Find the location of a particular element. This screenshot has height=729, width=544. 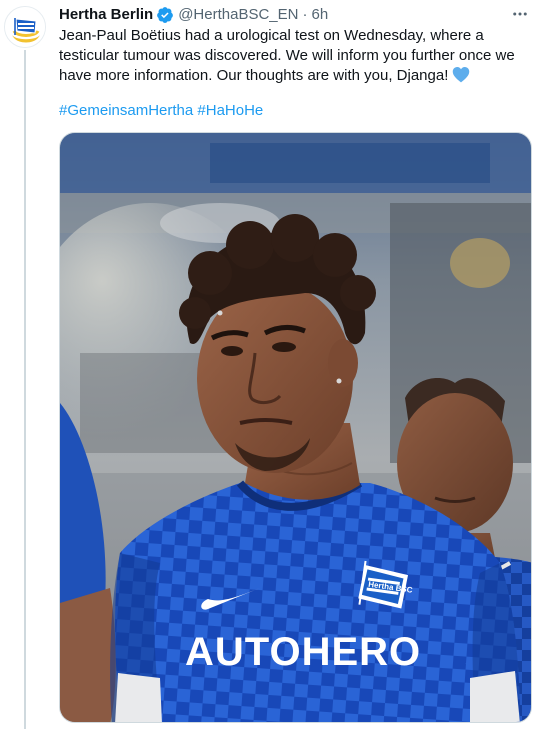

hashtags: #GemeinsamHertha #HaHoHe is located at coordinates (161, 111).